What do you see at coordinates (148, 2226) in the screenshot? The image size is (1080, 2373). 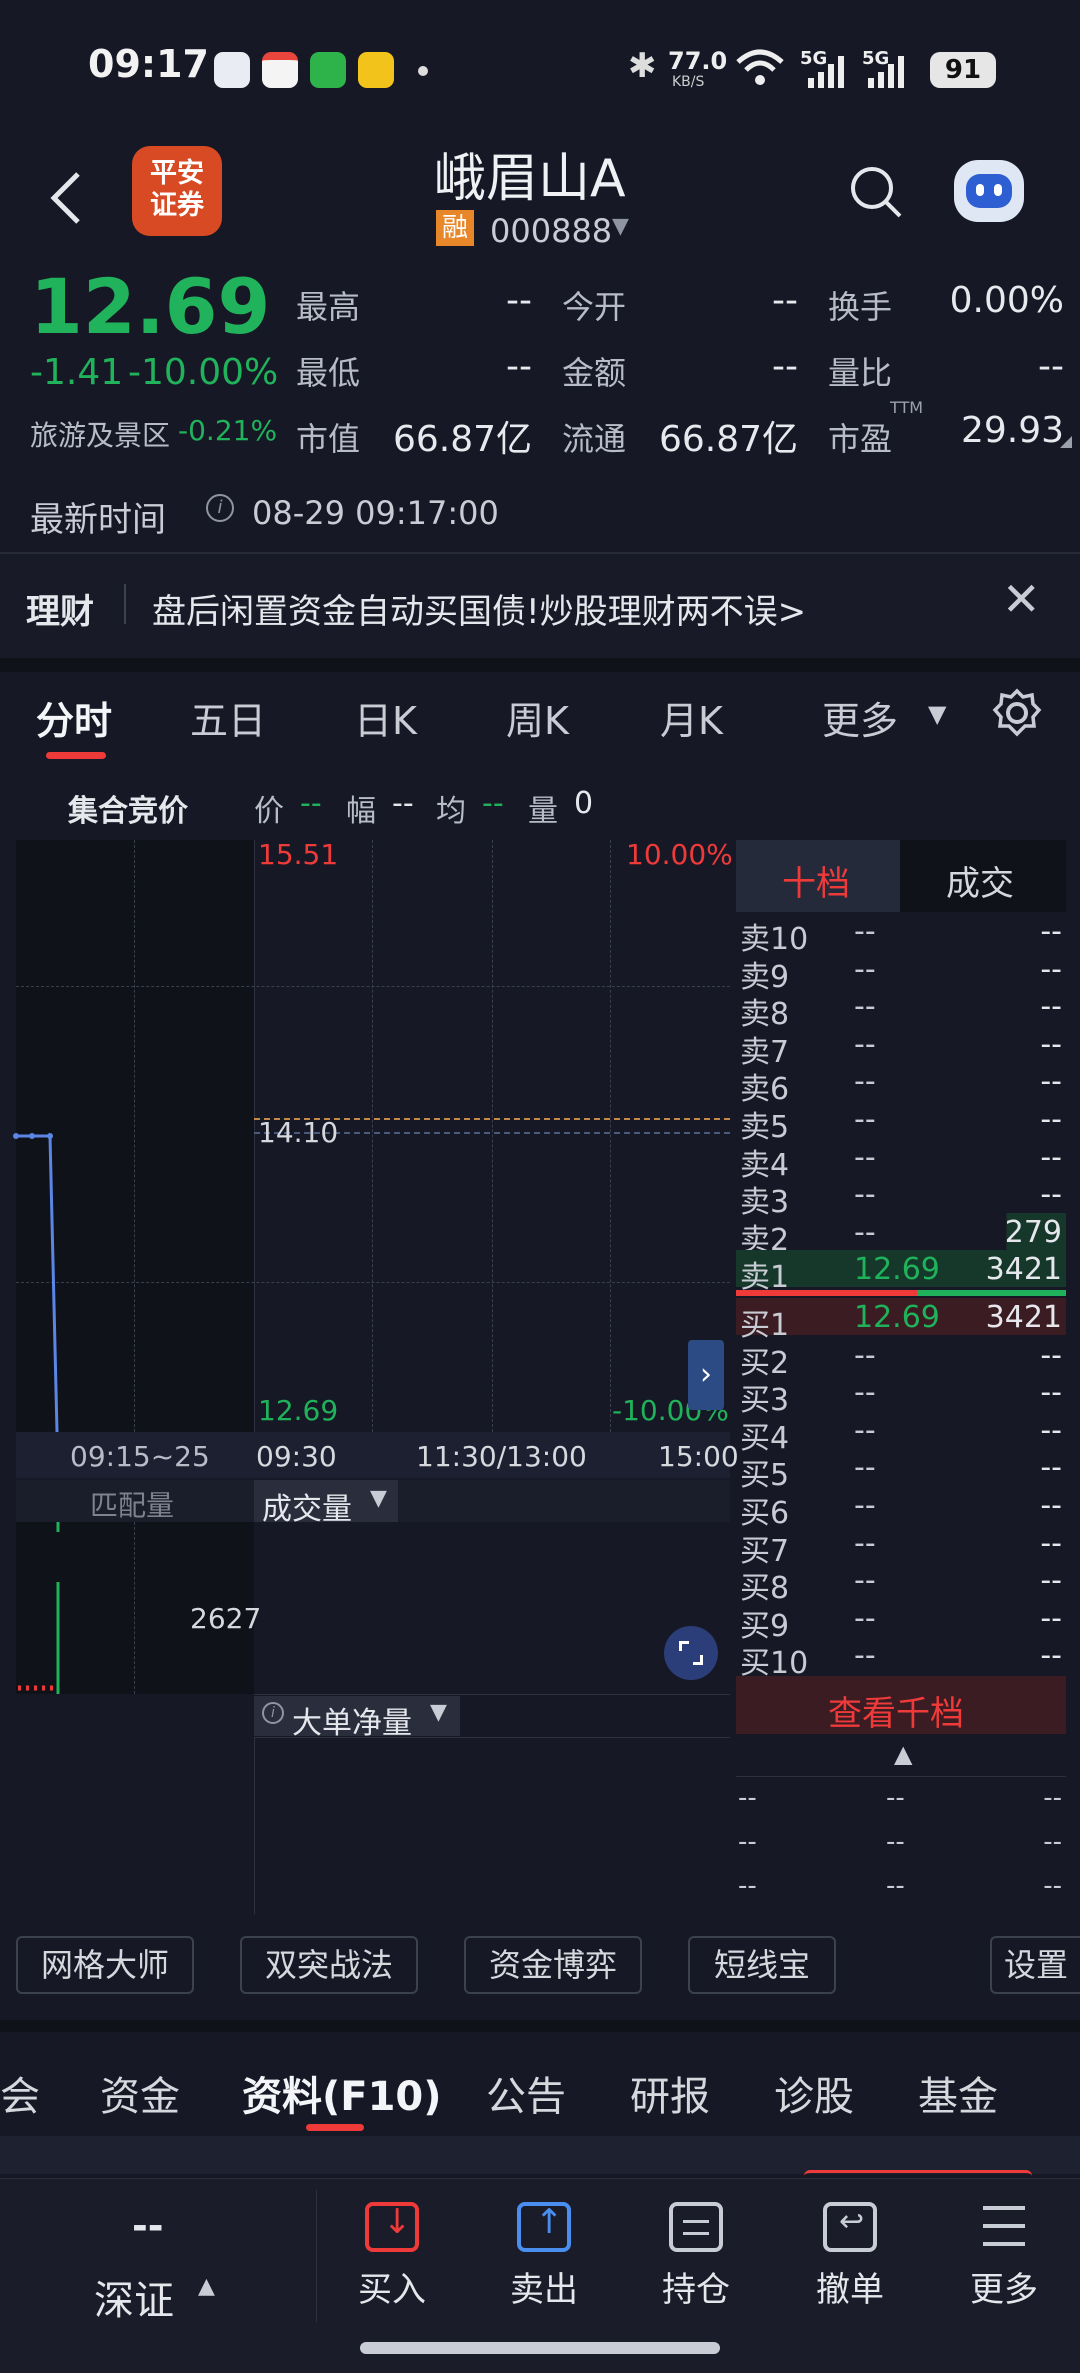 I see `market-index-value: --` at bounding box center [148, 2226].